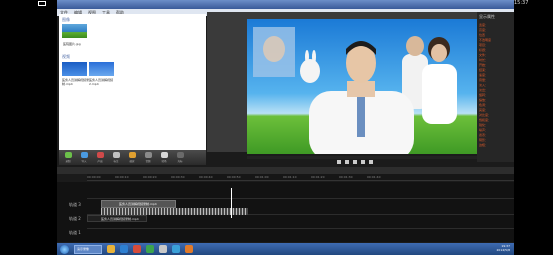  I want to click on play-icon, so click(355, 162).